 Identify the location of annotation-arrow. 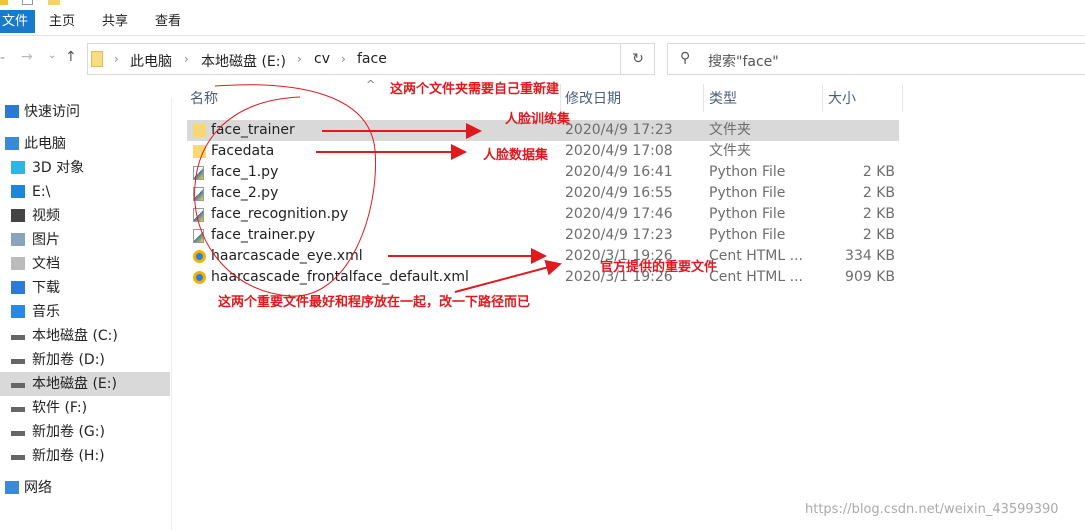
(508, 276).